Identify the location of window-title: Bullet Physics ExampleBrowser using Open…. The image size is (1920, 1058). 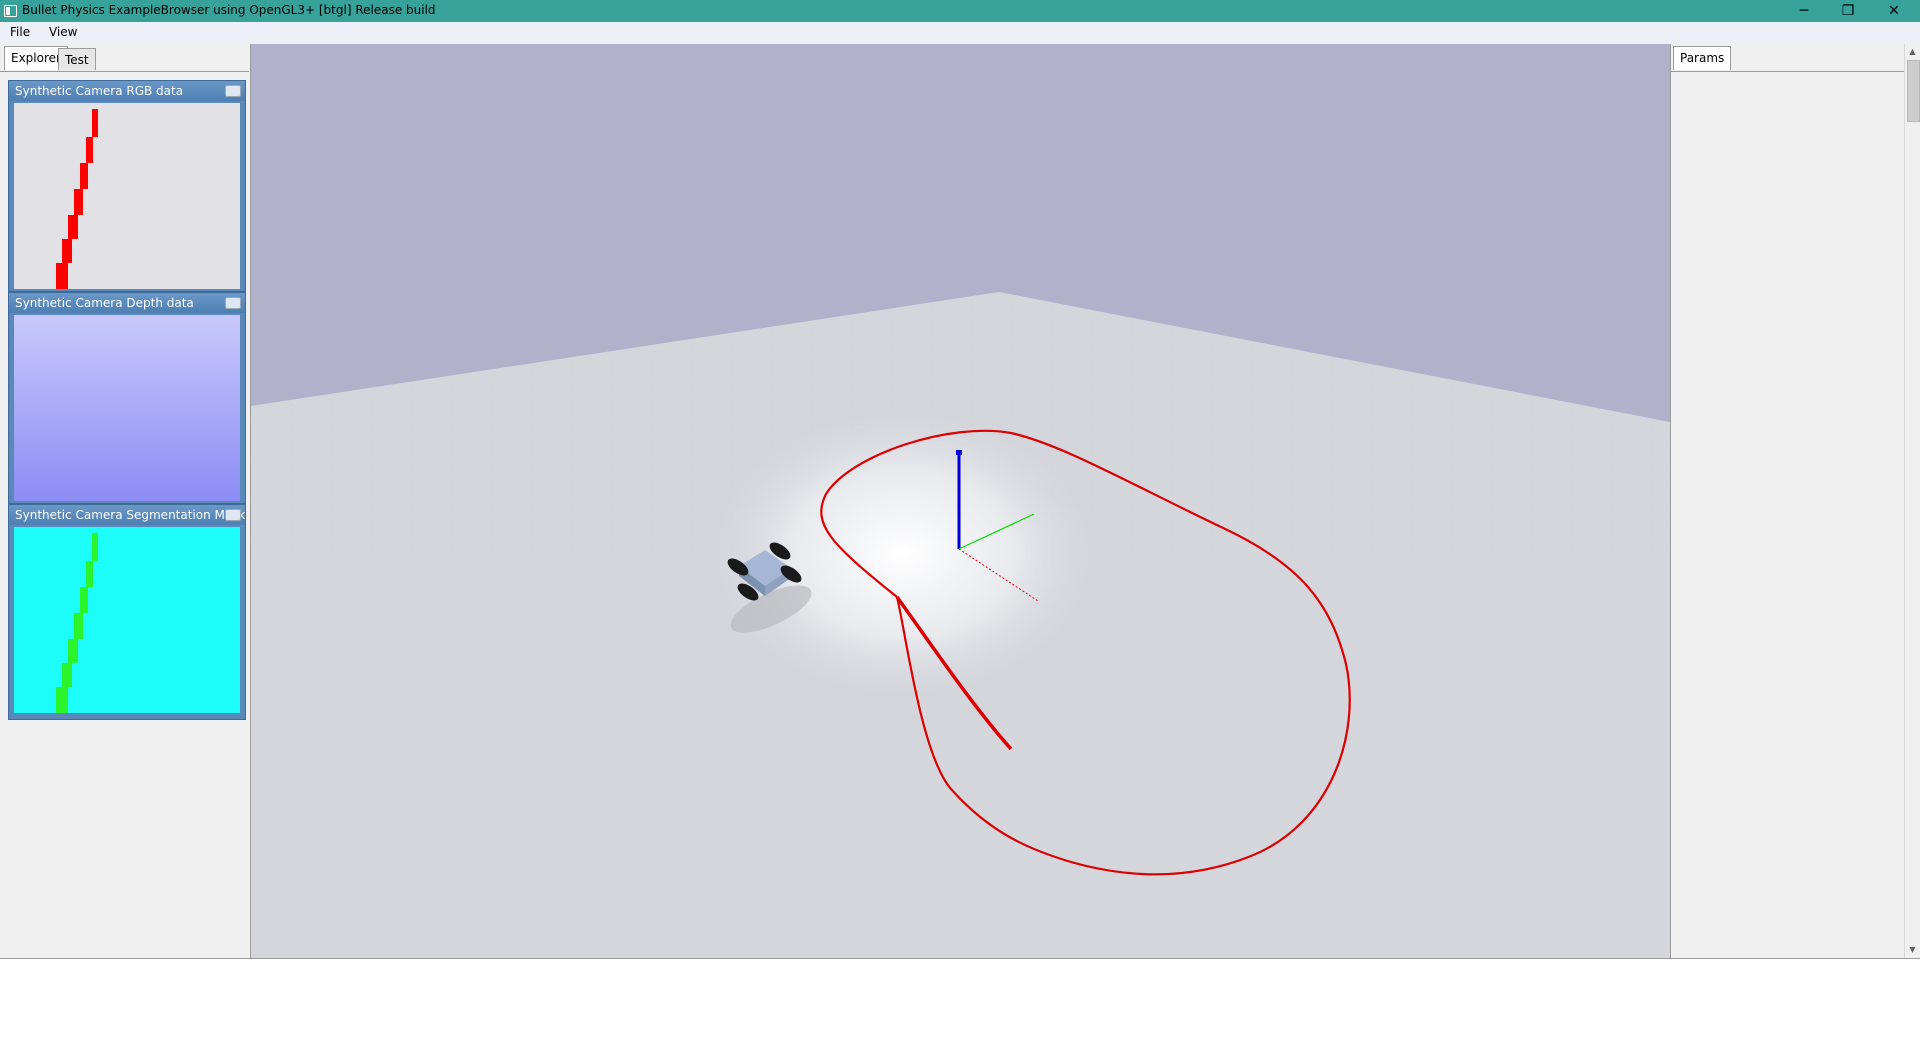
(229, 10).